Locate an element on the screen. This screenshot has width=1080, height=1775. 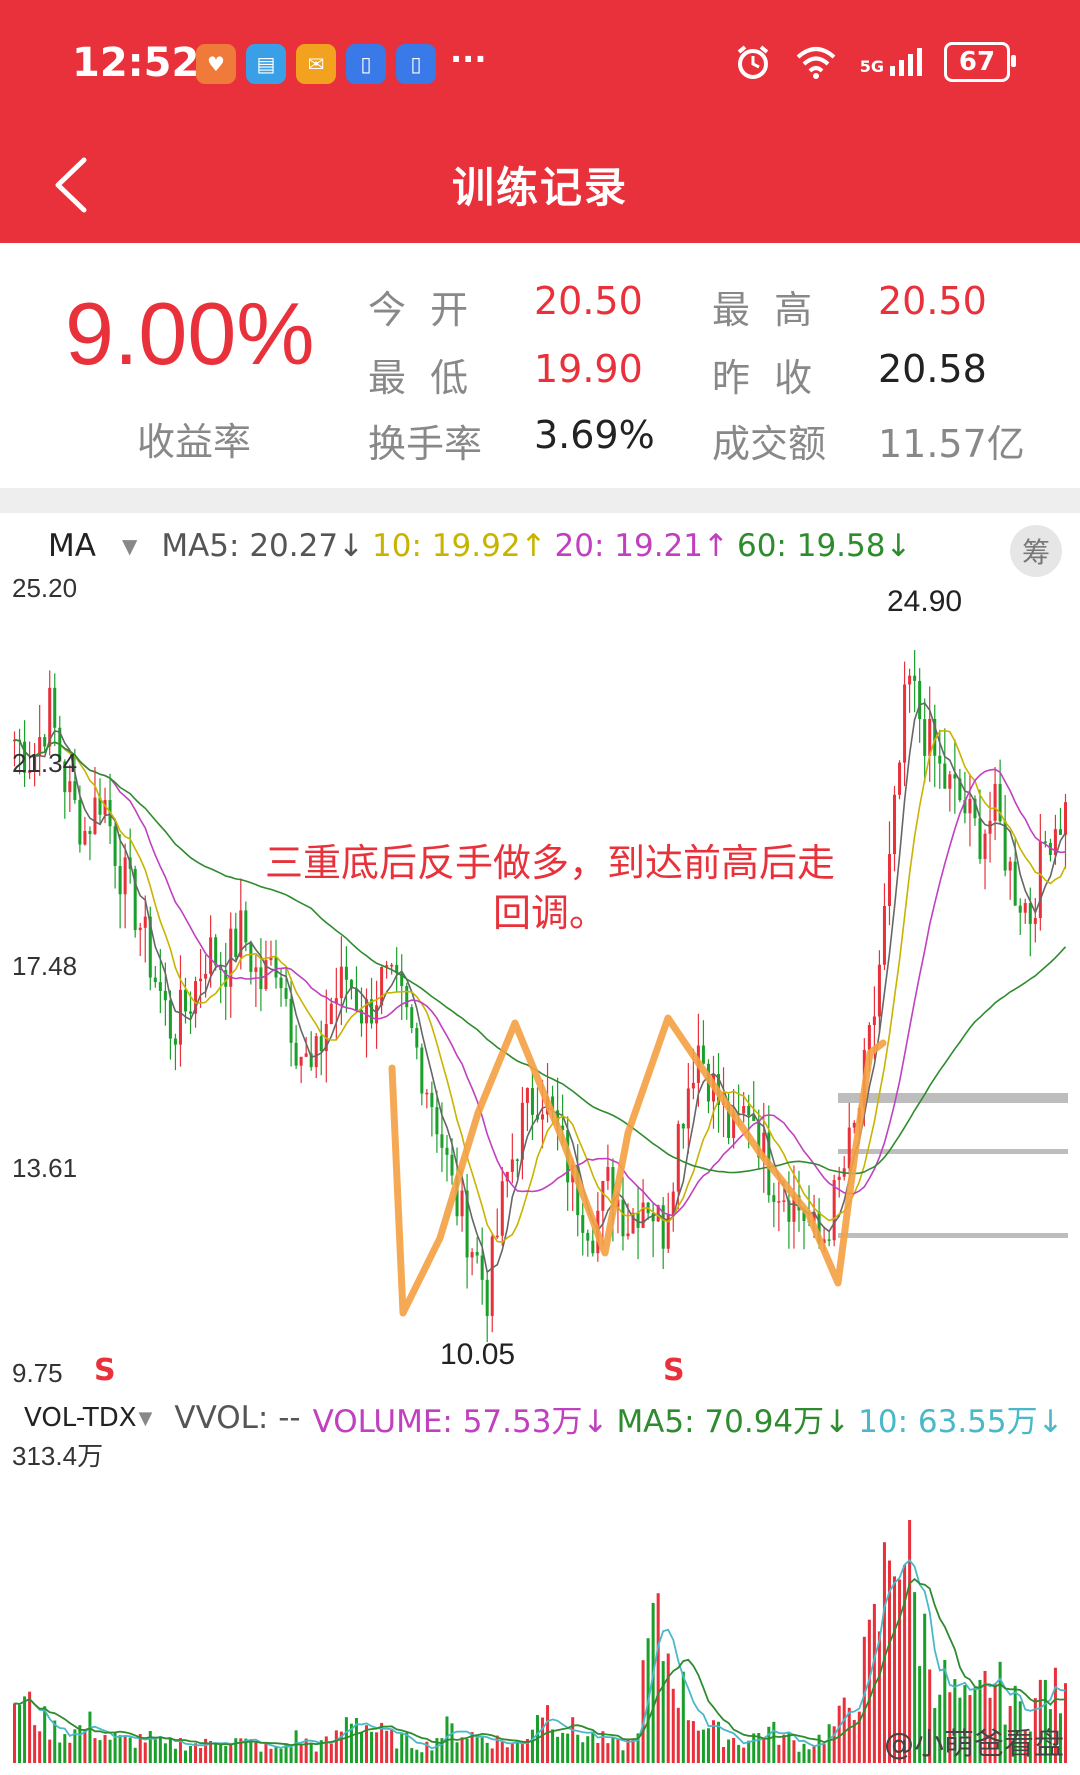
envelope-app-icon: ✉ is located at coordinates (316, 64).